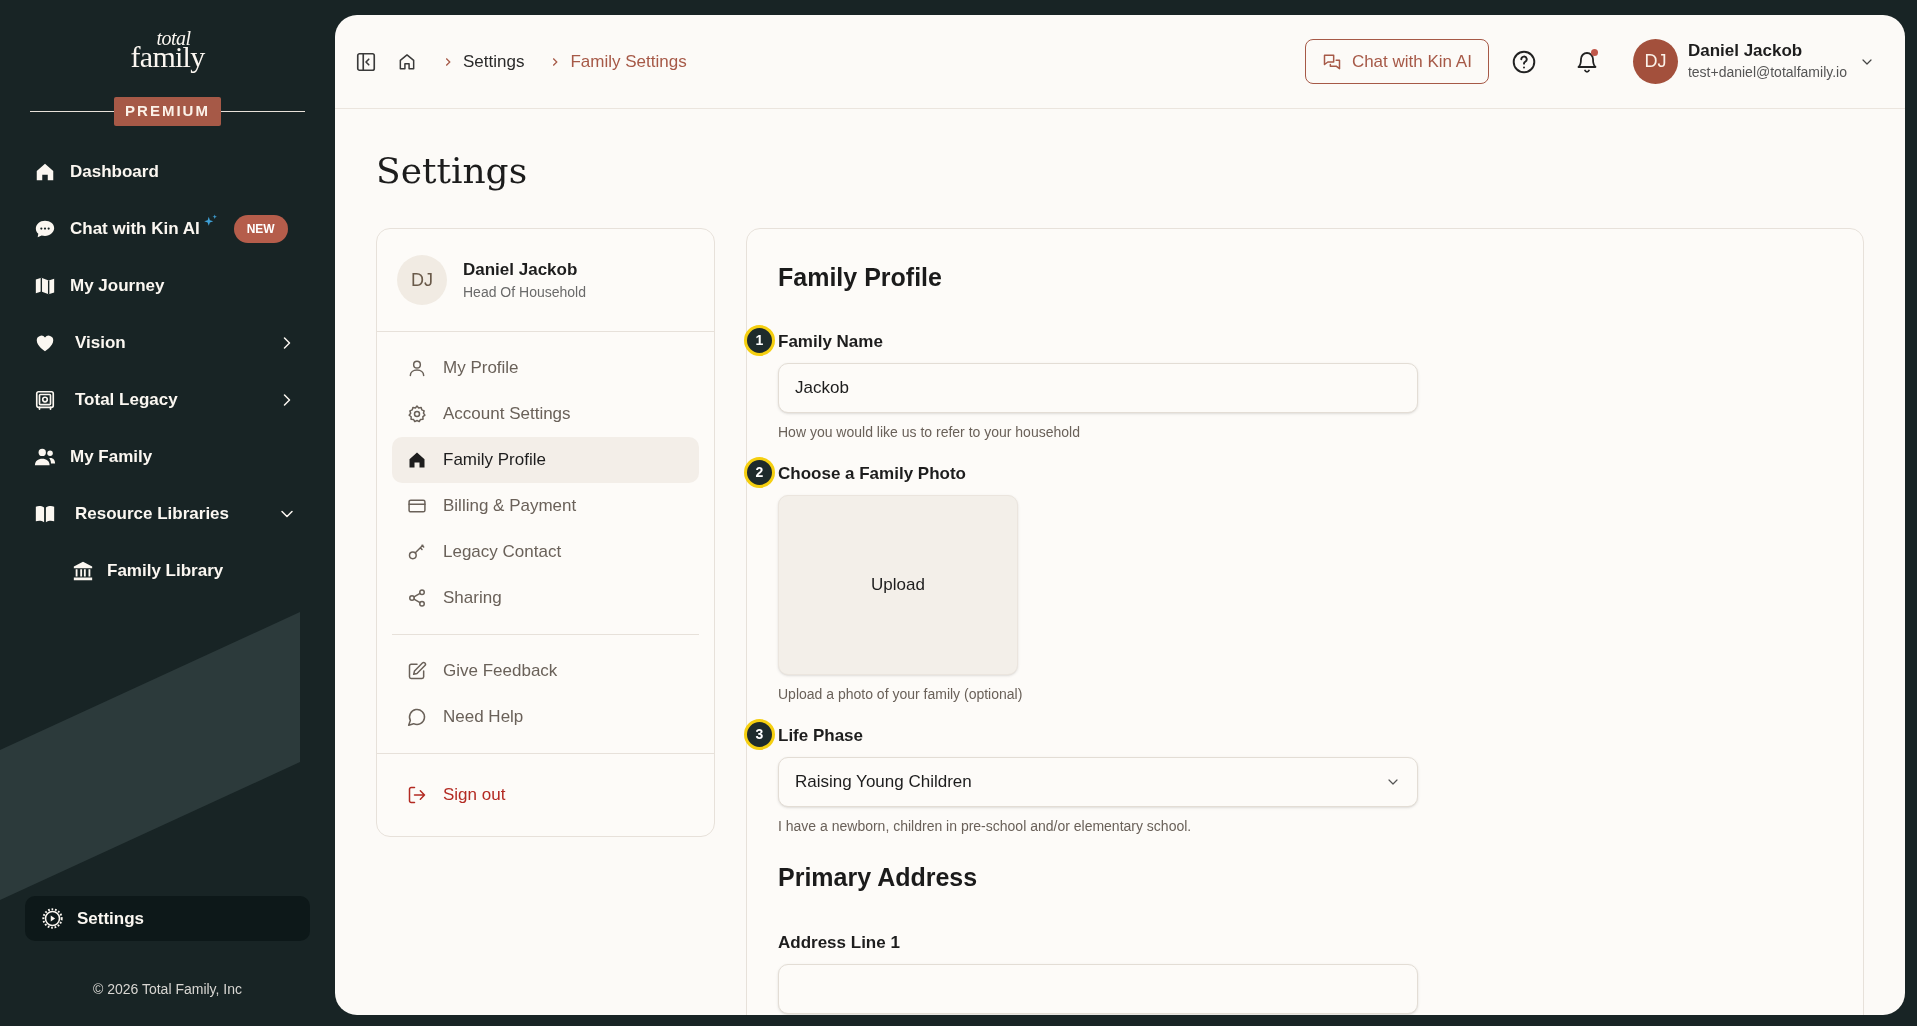 The width and height of the screenshot is (1917, 1026). Describe the element at coordinates (452, 171) in the screenshot. I see `page-title: Settings` at that location.